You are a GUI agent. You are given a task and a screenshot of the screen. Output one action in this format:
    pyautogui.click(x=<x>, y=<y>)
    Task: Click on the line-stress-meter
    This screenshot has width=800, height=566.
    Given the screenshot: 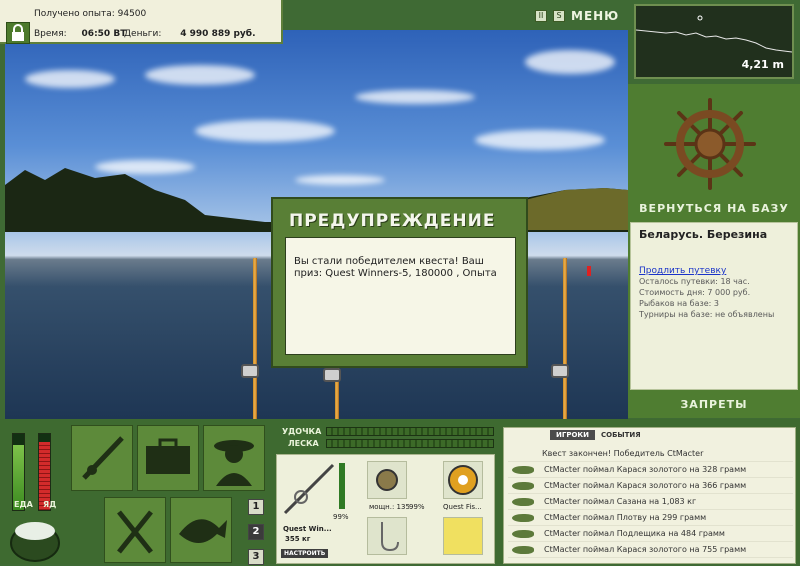 What is the action you would take?
    pyautogui.click(x=410, y=443)
    